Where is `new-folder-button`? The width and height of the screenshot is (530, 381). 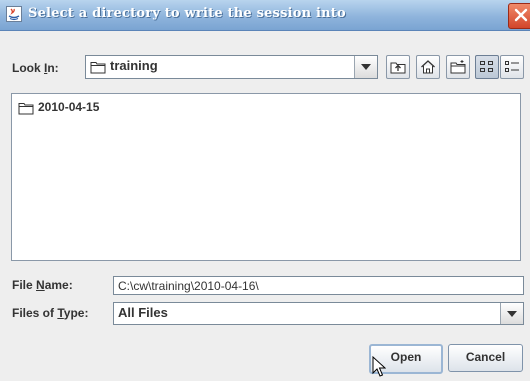 new-folder-button is located at coordinates (458, 67).